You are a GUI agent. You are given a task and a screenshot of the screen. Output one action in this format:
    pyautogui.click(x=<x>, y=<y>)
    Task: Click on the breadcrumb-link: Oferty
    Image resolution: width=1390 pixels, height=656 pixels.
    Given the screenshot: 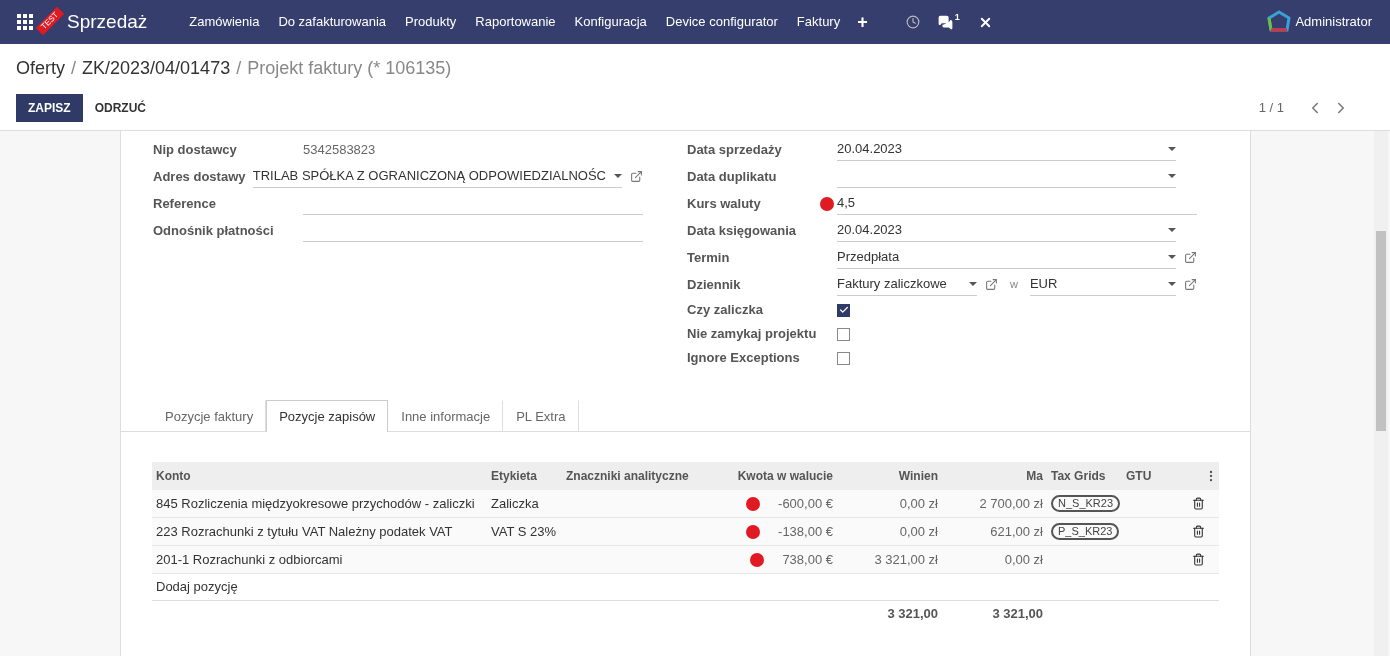 What is the action you would take?
    pyautogui.click(x=40, y=68)
    